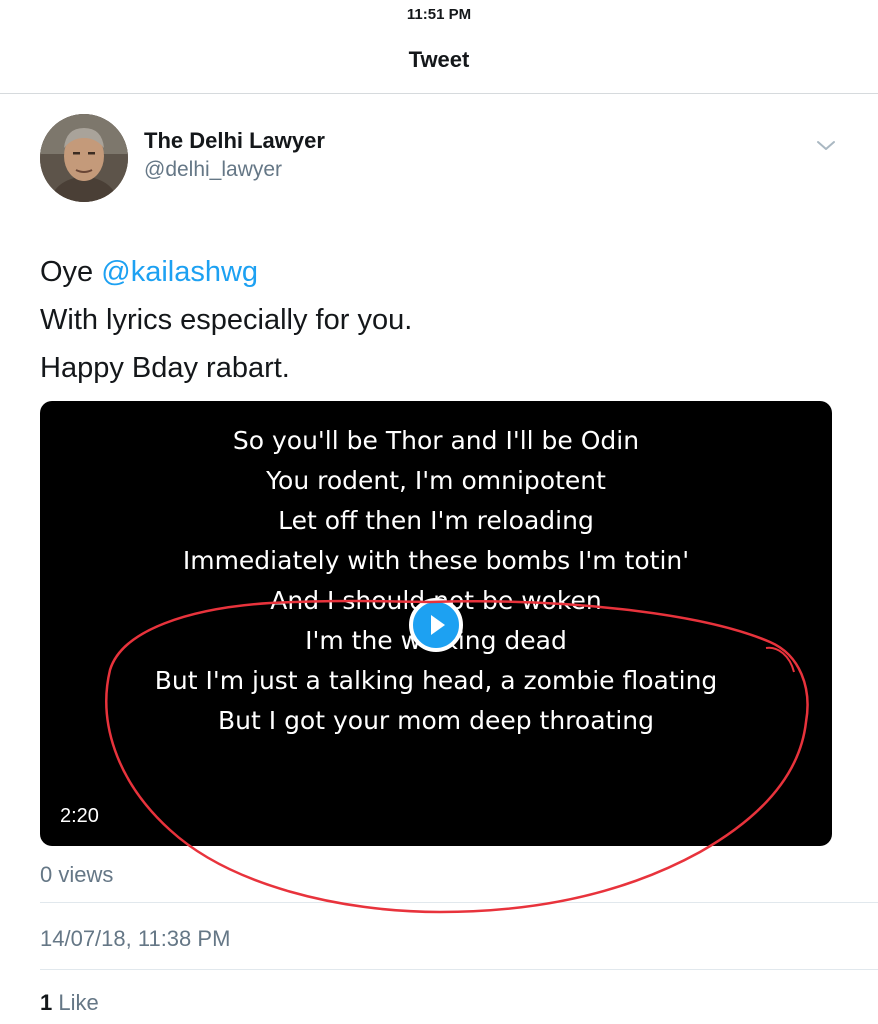 The image size is (878, 1024). What do you see at coordinates (71, 272) in the screenshot?
I see `tweet-line-1-text: Oye` at bounding box center [71, 272].